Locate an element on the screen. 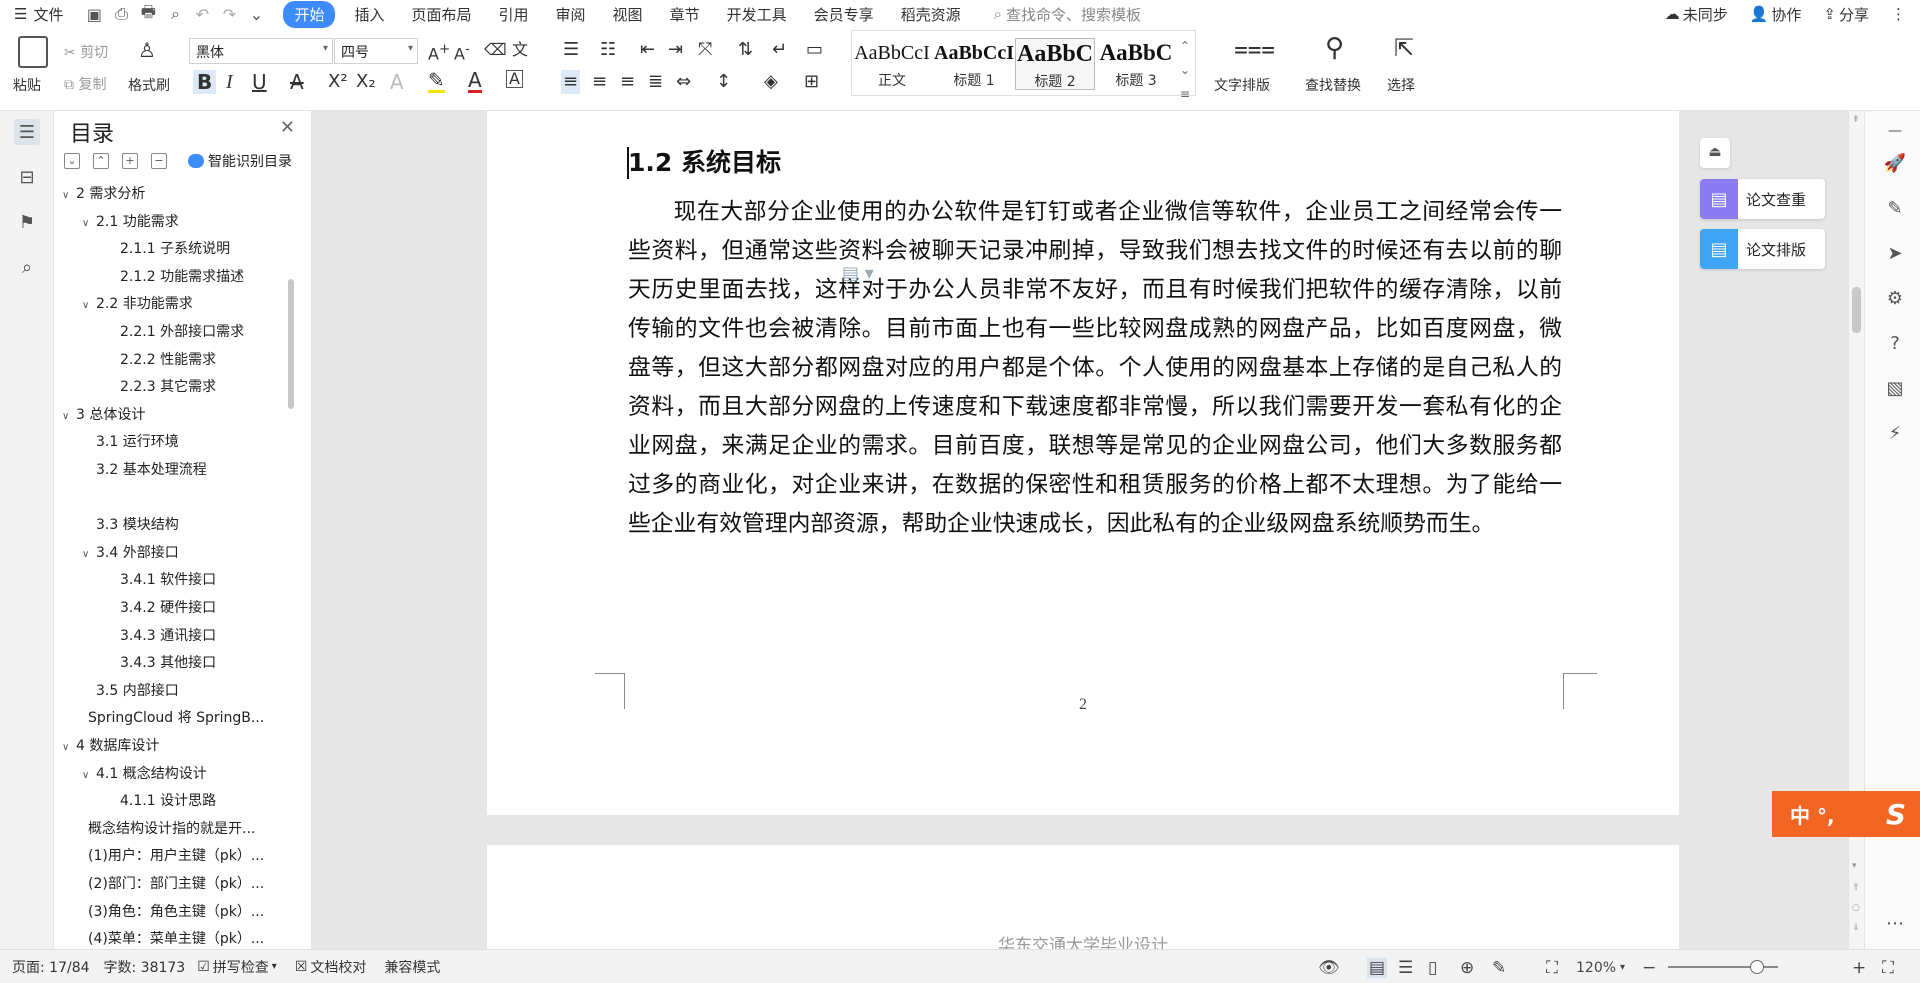  borders-icon: ⊞ is located at coordinates (811, 82).